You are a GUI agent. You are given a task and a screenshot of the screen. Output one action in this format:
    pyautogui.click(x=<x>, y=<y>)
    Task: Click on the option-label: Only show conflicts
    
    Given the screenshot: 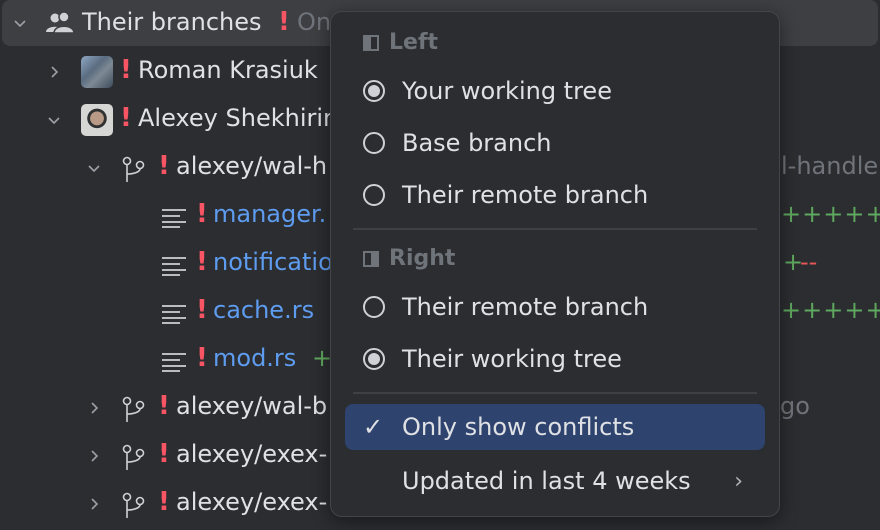 What is the action you would take?
    pyautogui.click(x=518, y=427)
    